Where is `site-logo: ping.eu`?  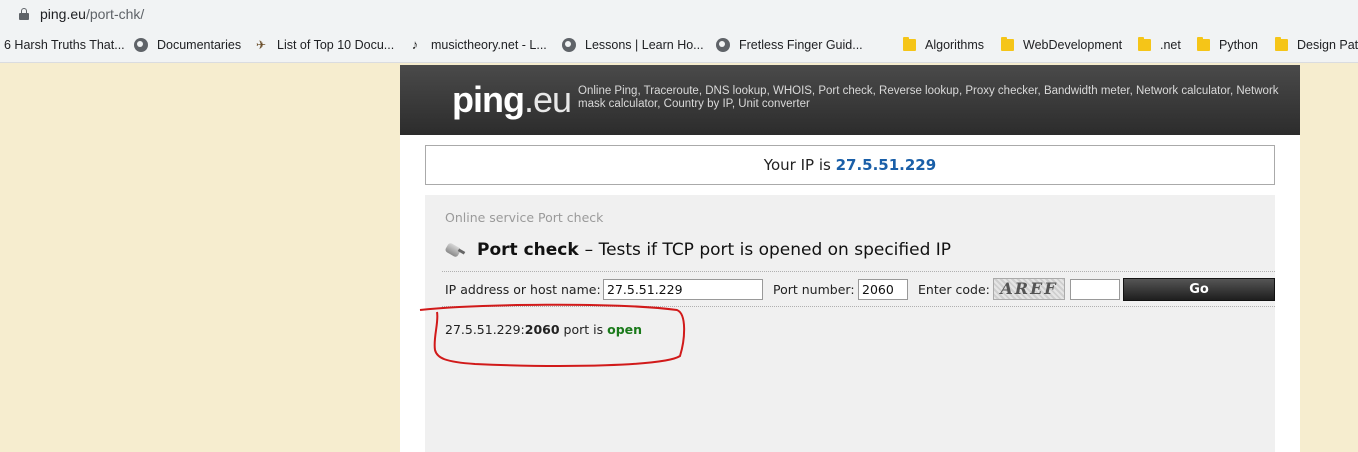 site-logo: ping.eu is located at coordinates (512, 100).